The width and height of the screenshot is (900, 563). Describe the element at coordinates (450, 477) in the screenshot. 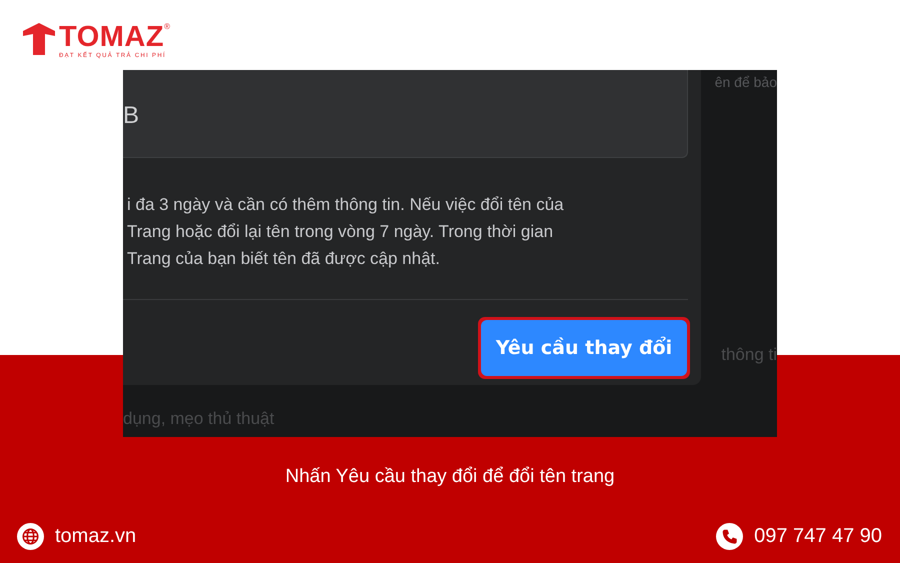

I see `caption: Nhấn Yêu cầu thay đổi để đổi tên trang` at that location.